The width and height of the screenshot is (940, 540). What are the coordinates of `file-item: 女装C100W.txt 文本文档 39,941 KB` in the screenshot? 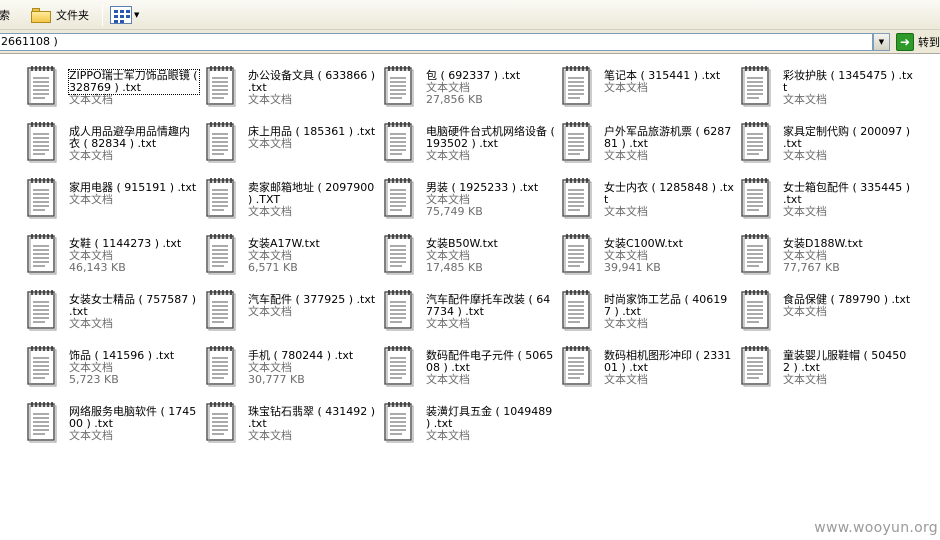 It's located at (650, 255).